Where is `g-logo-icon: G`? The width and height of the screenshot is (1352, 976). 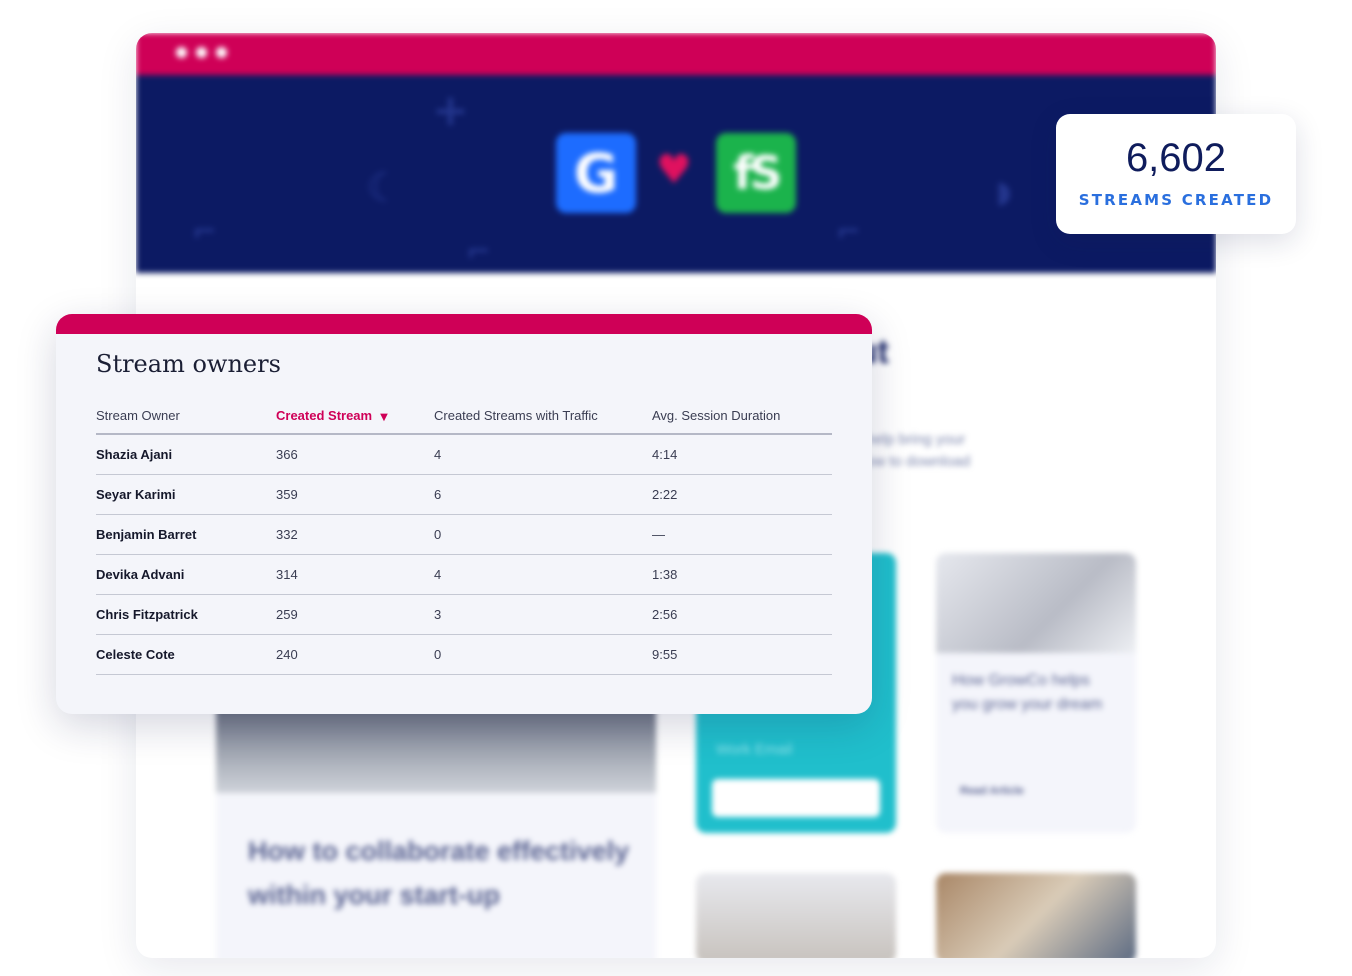 g-logo-icon: G is located at coordinates (596, 173).